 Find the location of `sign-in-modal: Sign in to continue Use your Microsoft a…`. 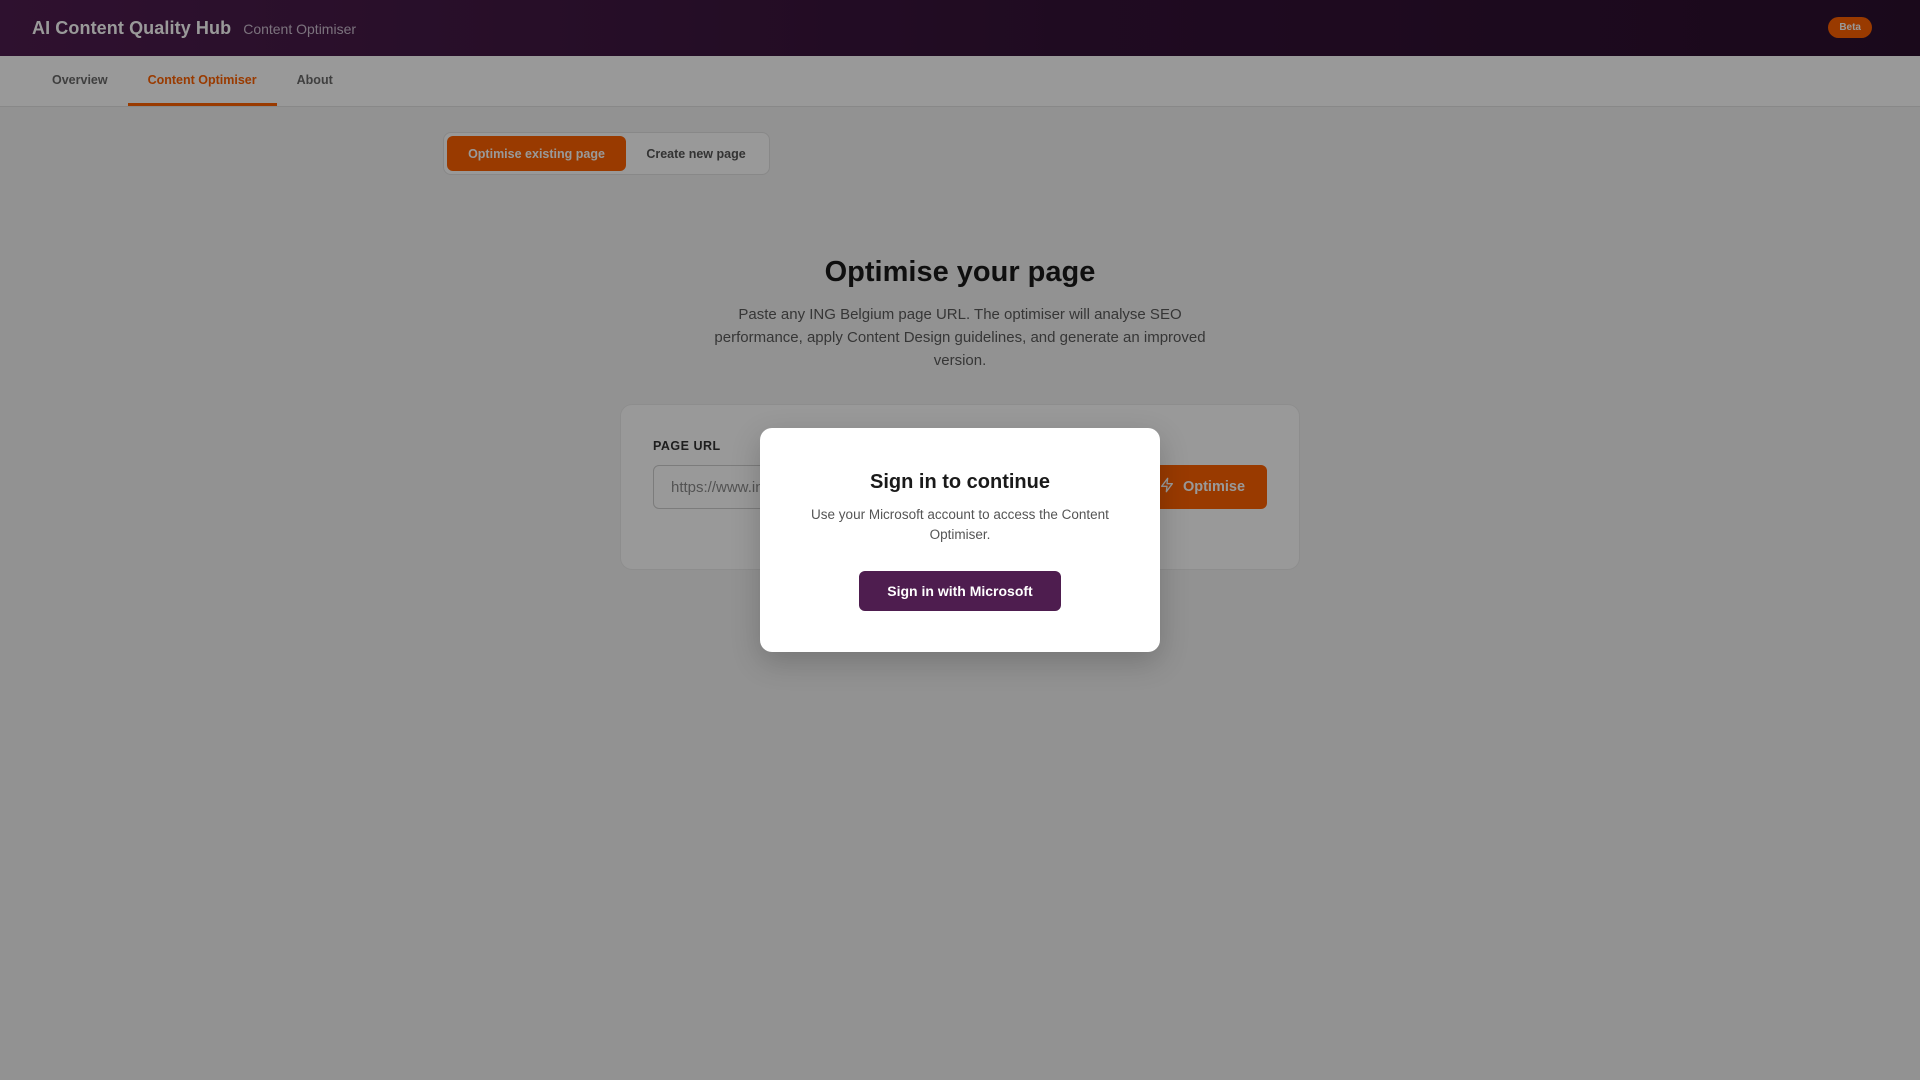

sign-in-modal: Sign in to continue Use your Microsoft a… is located at coordinates (960, 540).